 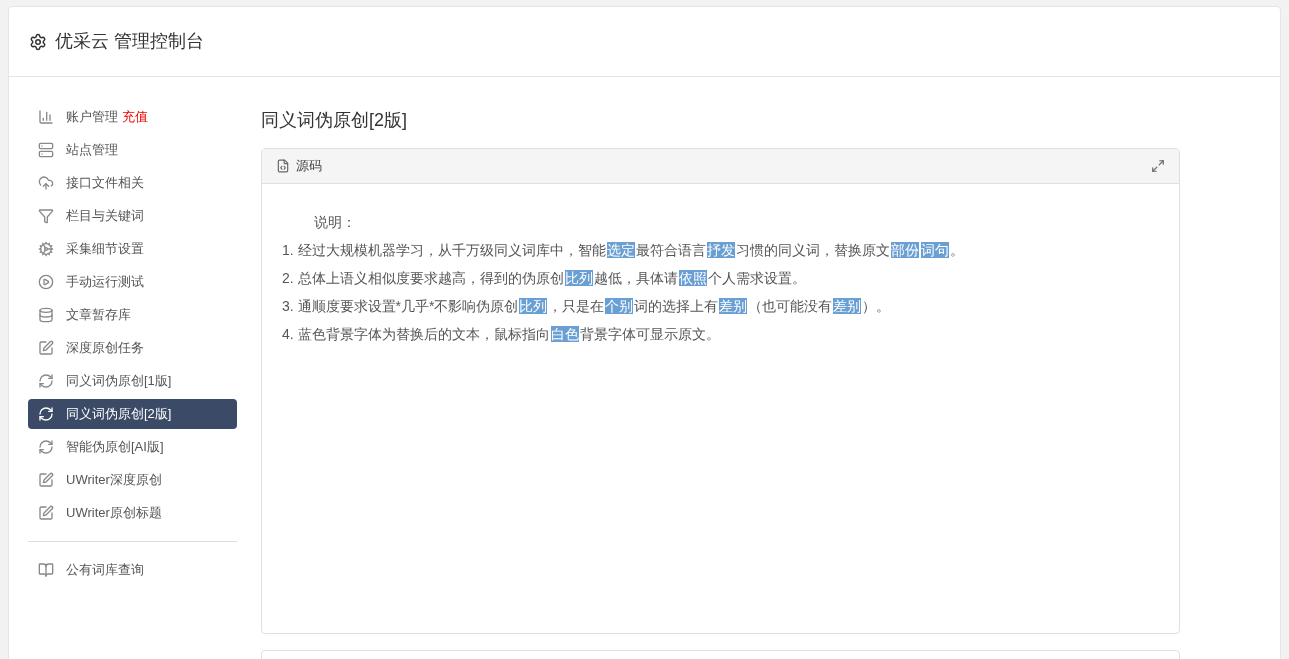 What do you see at coordinates (46, 282) in the screenshot?
I see `play-icon` at bounding box center [46, 282].